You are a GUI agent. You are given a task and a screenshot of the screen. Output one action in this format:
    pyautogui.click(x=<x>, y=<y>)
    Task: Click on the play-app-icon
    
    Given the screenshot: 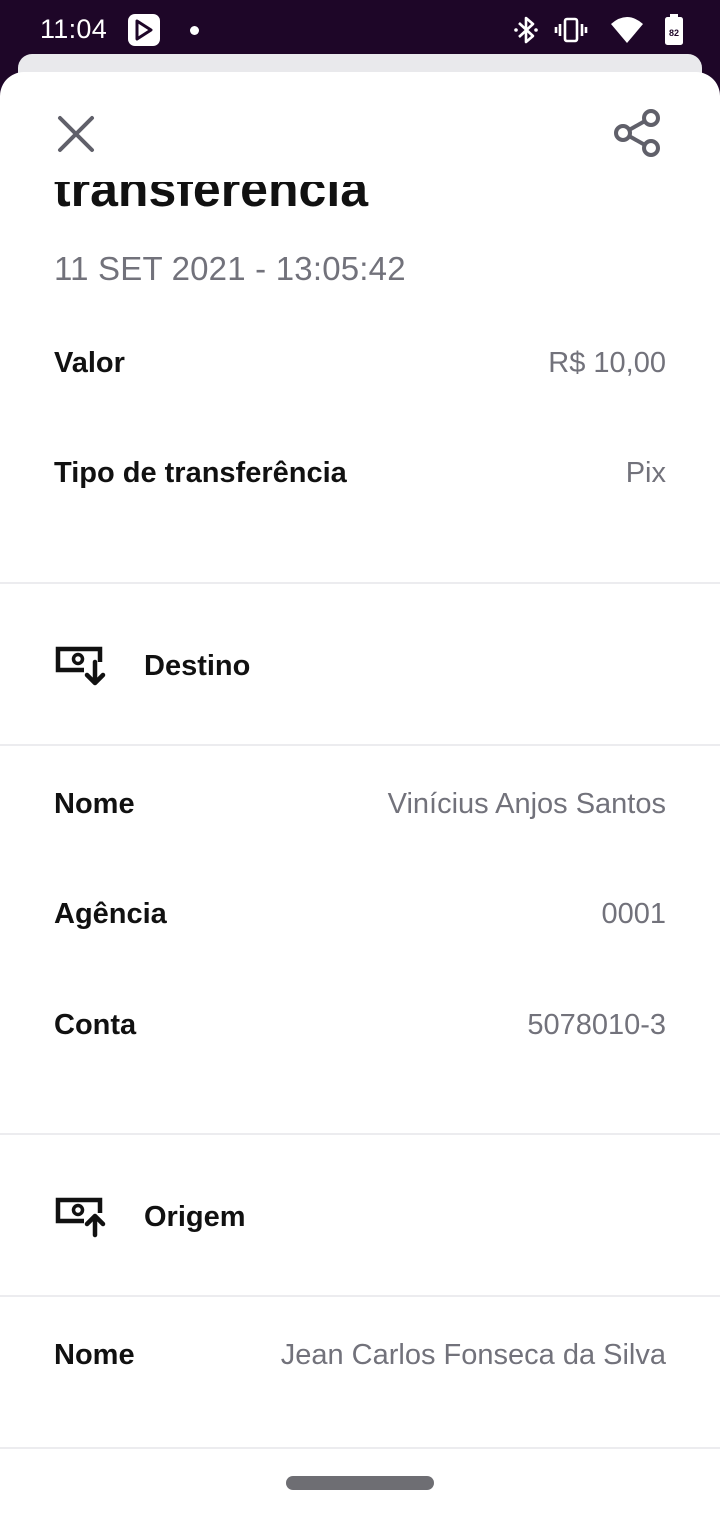 What is the action you would take?
    pyautogui.click(x=144, y=30)
    